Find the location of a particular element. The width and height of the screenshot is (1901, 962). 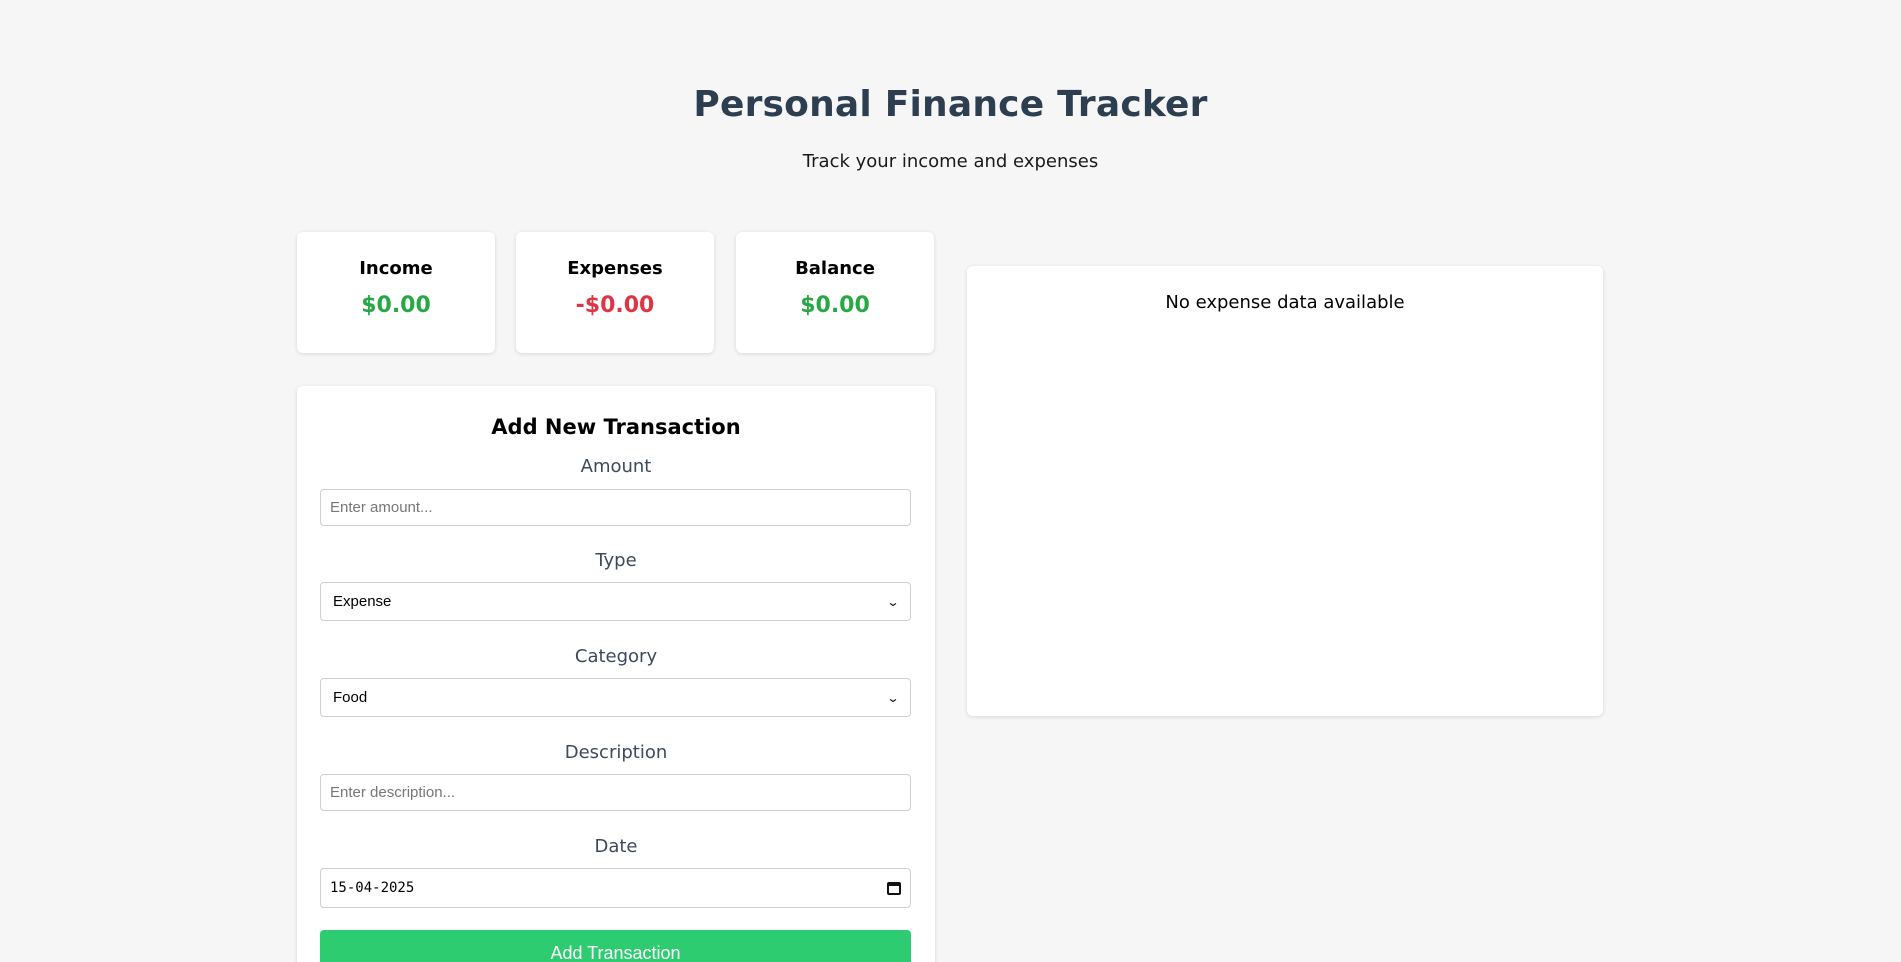

page-title: Personal Finance Tracker is located at coordinates (950, 104).